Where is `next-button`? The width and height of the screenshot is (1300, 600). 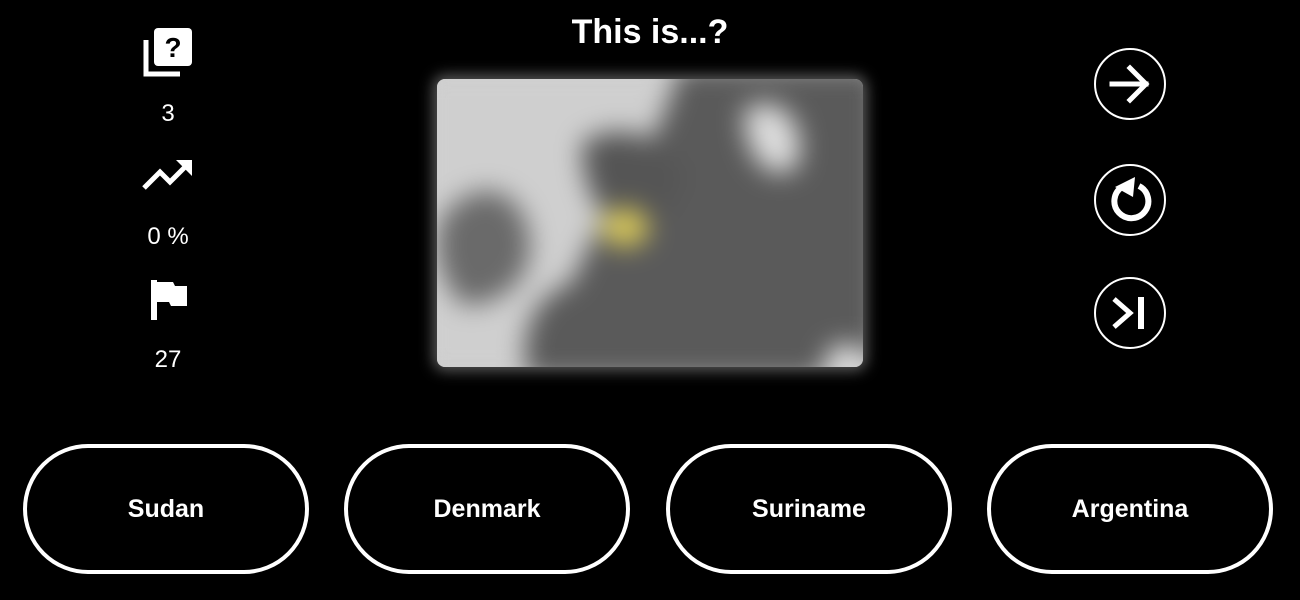 next-button is located at coordinates (1130, 84).